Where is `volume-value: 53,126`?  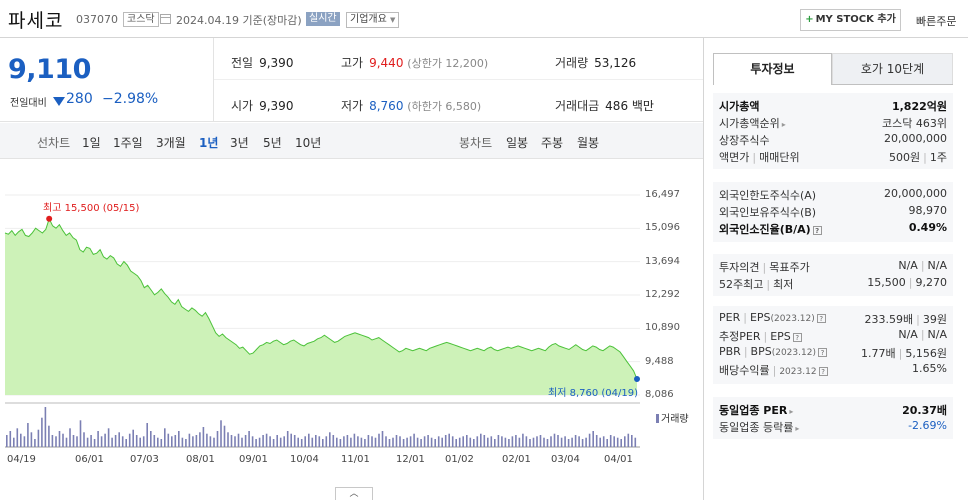
volume-value: 53,126 is located at coordinates (615, 63).